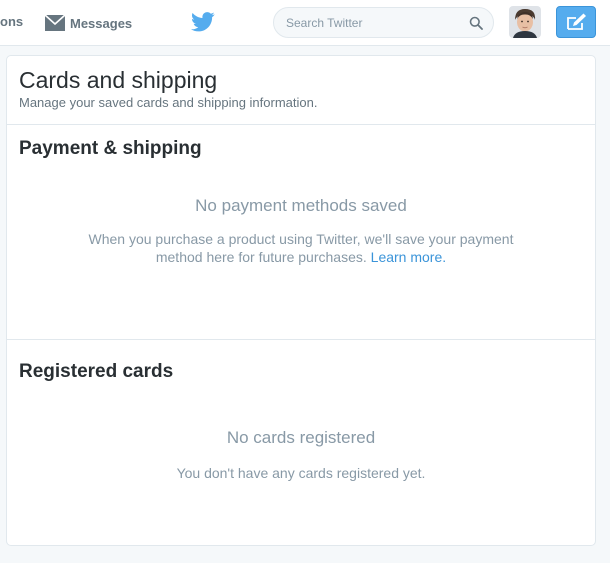 This screenshot has width=610, height=563. I want to click on compose-tweet-button, so click(576, 22).